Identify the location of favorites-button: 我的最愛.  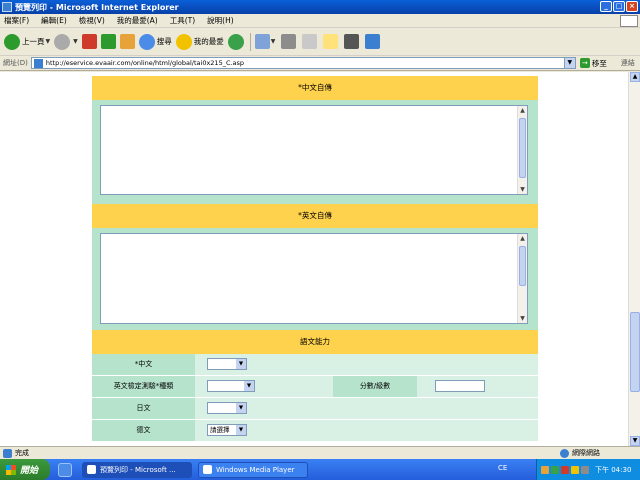
(199, 41).